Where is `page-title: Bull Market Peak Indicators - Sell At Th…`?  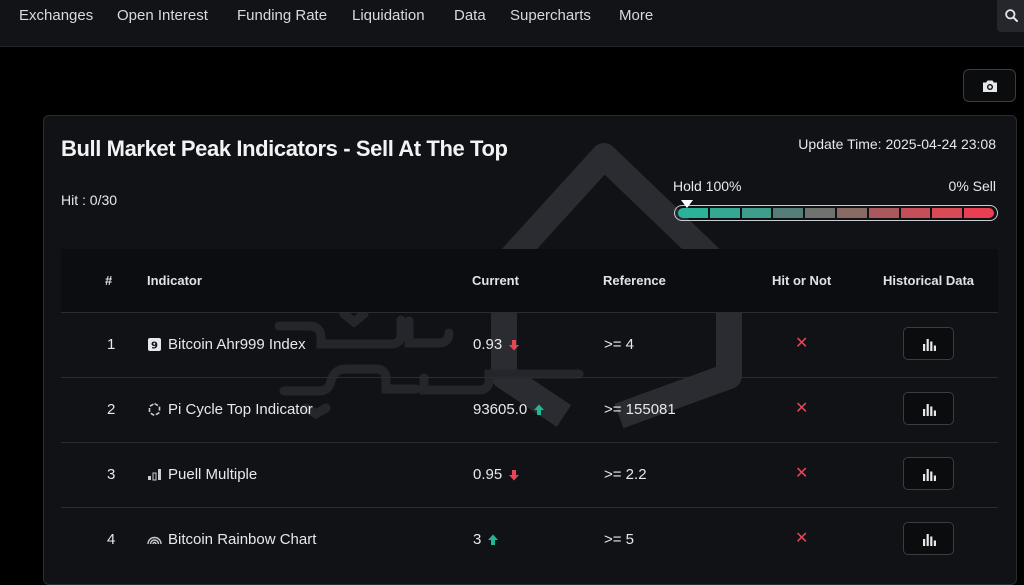 page-title: Bull Market Peak Indicators - Sell At Th… is located at coordinates (284, 148).